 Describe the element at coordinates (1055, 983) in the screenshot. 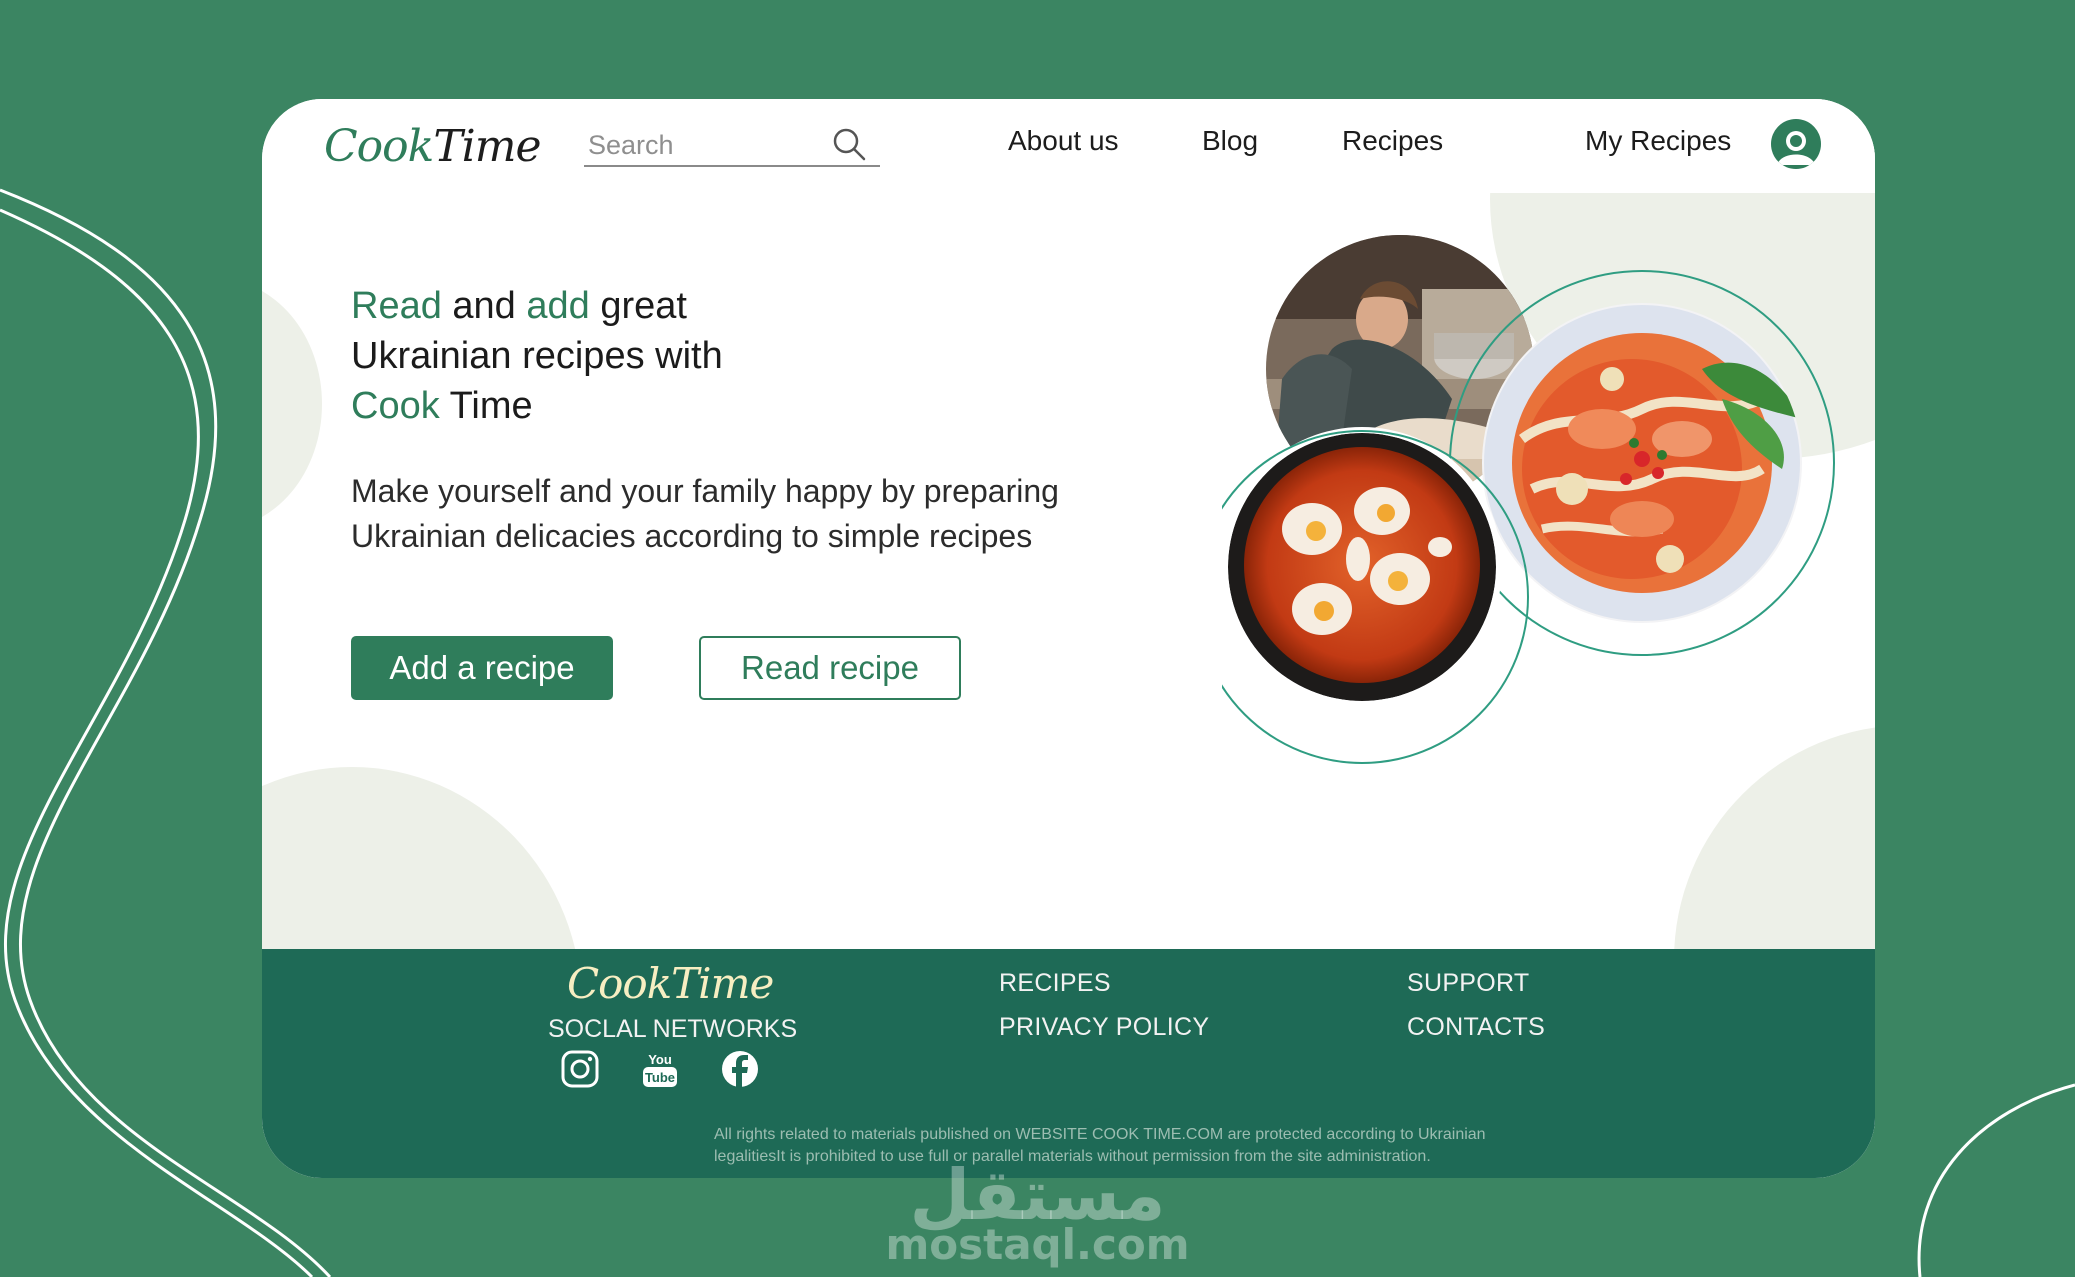

I see `footer-link-recipes: RECIPES` at that location.